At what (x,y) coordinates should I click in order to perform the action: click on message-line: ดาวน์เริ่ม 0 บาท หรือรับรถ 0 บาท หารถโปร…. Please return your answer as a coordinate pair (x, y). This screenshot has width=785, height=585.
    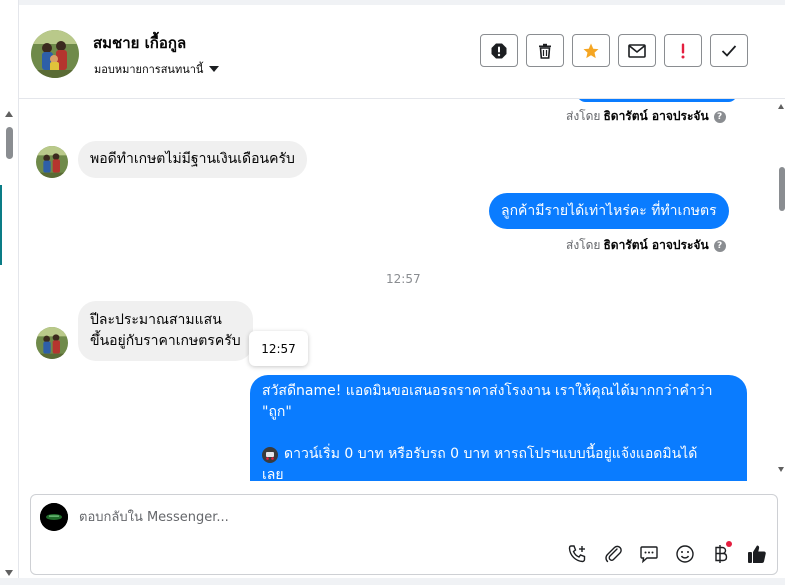
    Looking at the image, I should click on (491, 454).